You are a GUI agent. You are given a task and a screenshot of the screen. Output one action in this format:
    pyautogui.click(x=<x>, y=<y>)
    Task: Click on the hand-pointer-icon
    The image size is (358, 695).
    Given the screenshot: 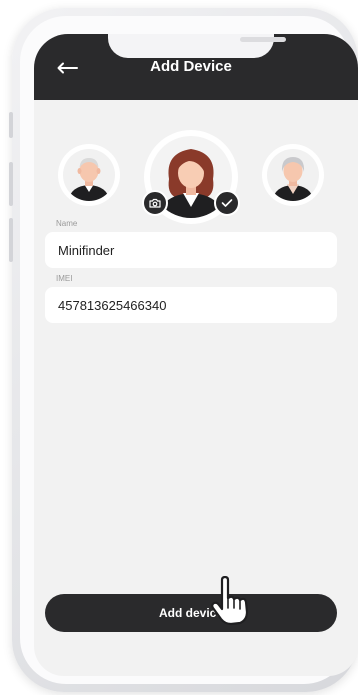 What is the action you would take?
    pyautogui.click(x=230, y=601)
    